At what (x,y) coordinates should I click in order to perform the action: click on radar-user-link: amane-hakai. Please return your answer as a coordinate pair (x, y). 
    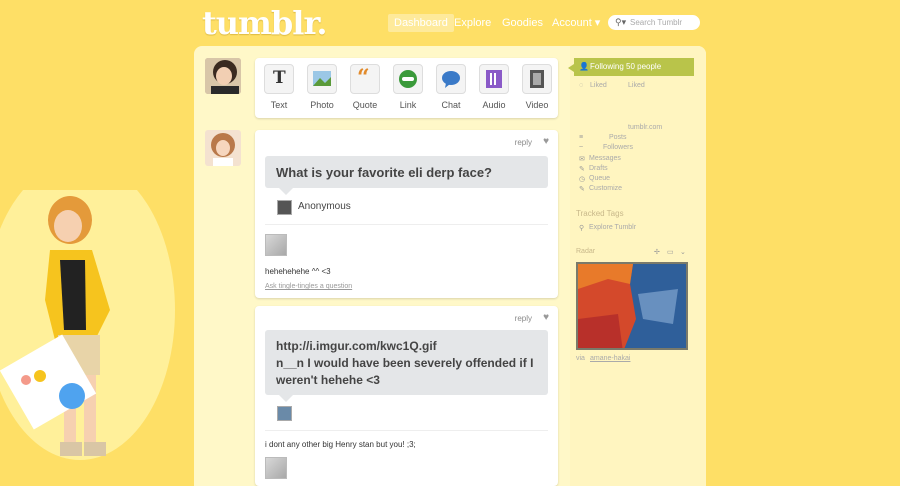
    Looking at the image, I should click on (610, 358).